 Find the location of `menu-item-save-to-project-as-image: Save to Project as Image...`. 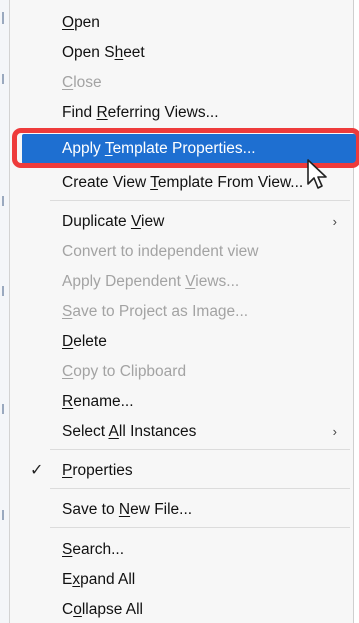

menu-item-save-to-project-as-image: Save to Project as Image... is located at coordinates (181, 312).